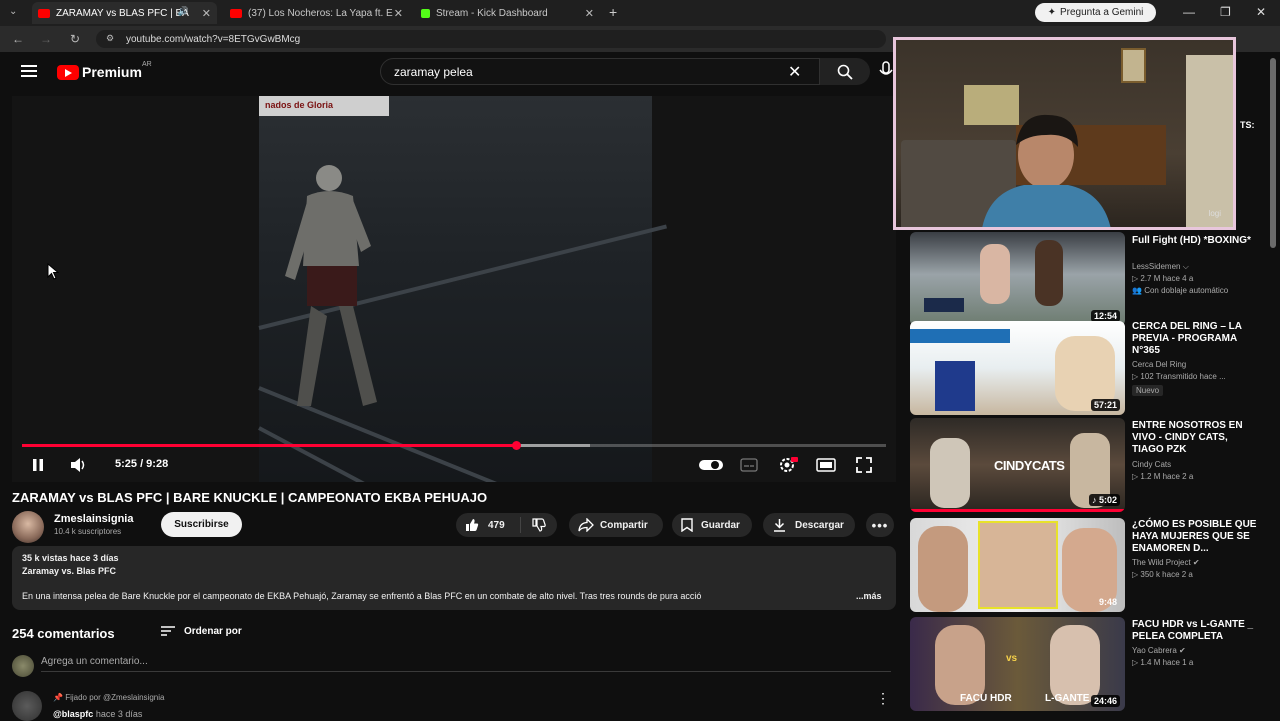  What do you see at coordinates (1261, 12) in the screenshot?
I see `close-window-icon: ✕` at bounding box center [1261, 12].